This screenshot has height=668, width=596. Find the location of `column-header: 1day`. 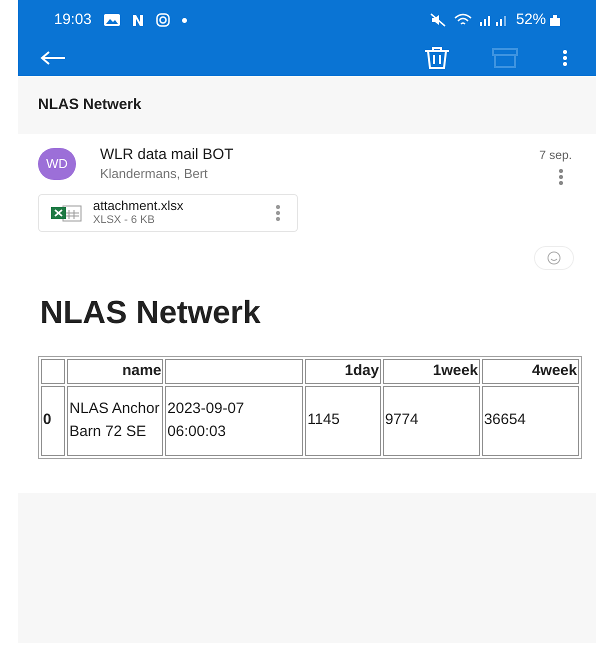

column-header: 1day is located at coordinates (343, 371).